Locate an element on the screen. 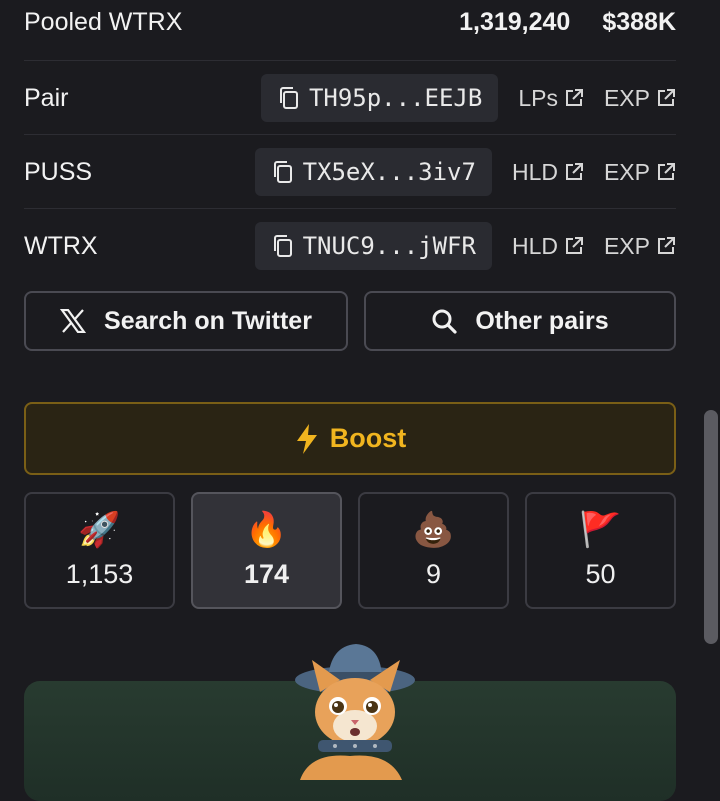 This screenshot has height=801, width=720. fire-vote-button: 🔥 174 is located at coordinates (266, 550).